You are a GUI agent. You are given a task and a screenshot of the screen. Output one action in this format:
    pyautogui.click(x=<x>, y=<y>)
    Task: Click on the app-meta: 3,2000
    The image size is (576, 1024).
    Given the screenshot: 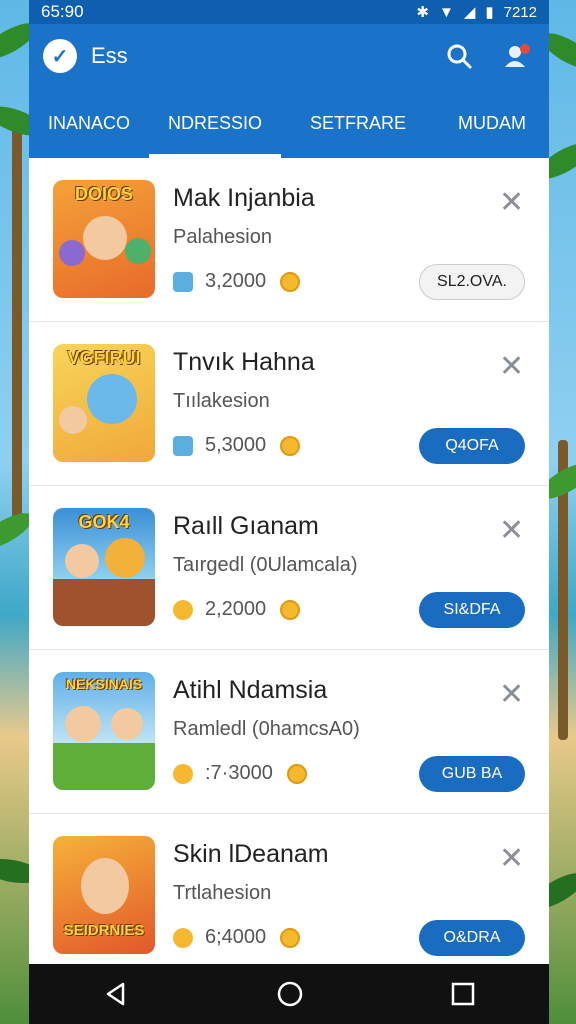 What is the action you would take?
    pyautogui.click(x=237, y=281)
    